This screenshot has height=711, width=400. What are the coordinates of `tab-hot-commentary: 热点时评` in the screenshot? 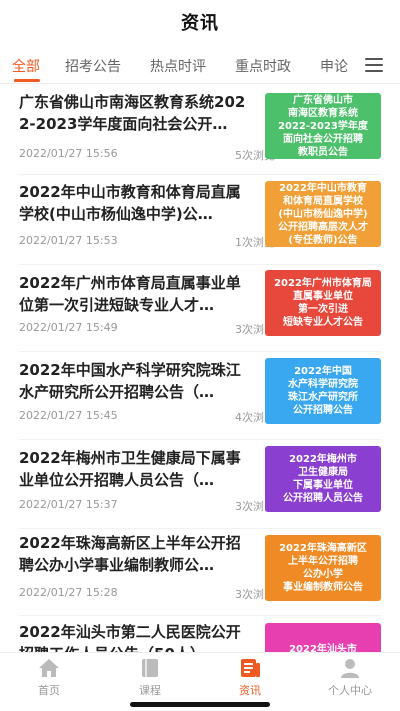 It's located at (178, 66).